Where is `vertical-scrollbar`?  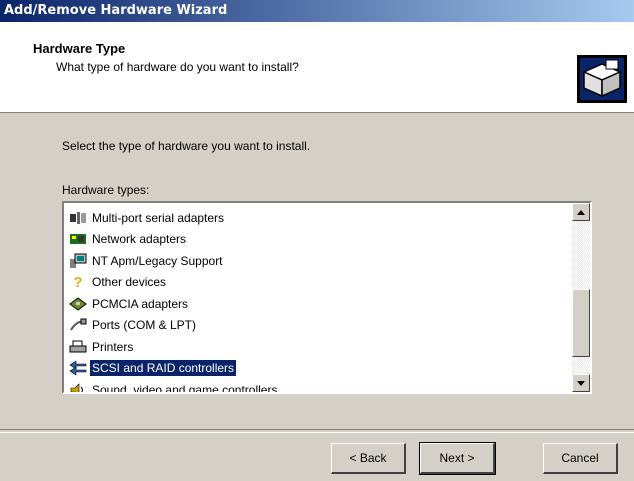 vertical-scrollbar is located at coordinates (581, 297).